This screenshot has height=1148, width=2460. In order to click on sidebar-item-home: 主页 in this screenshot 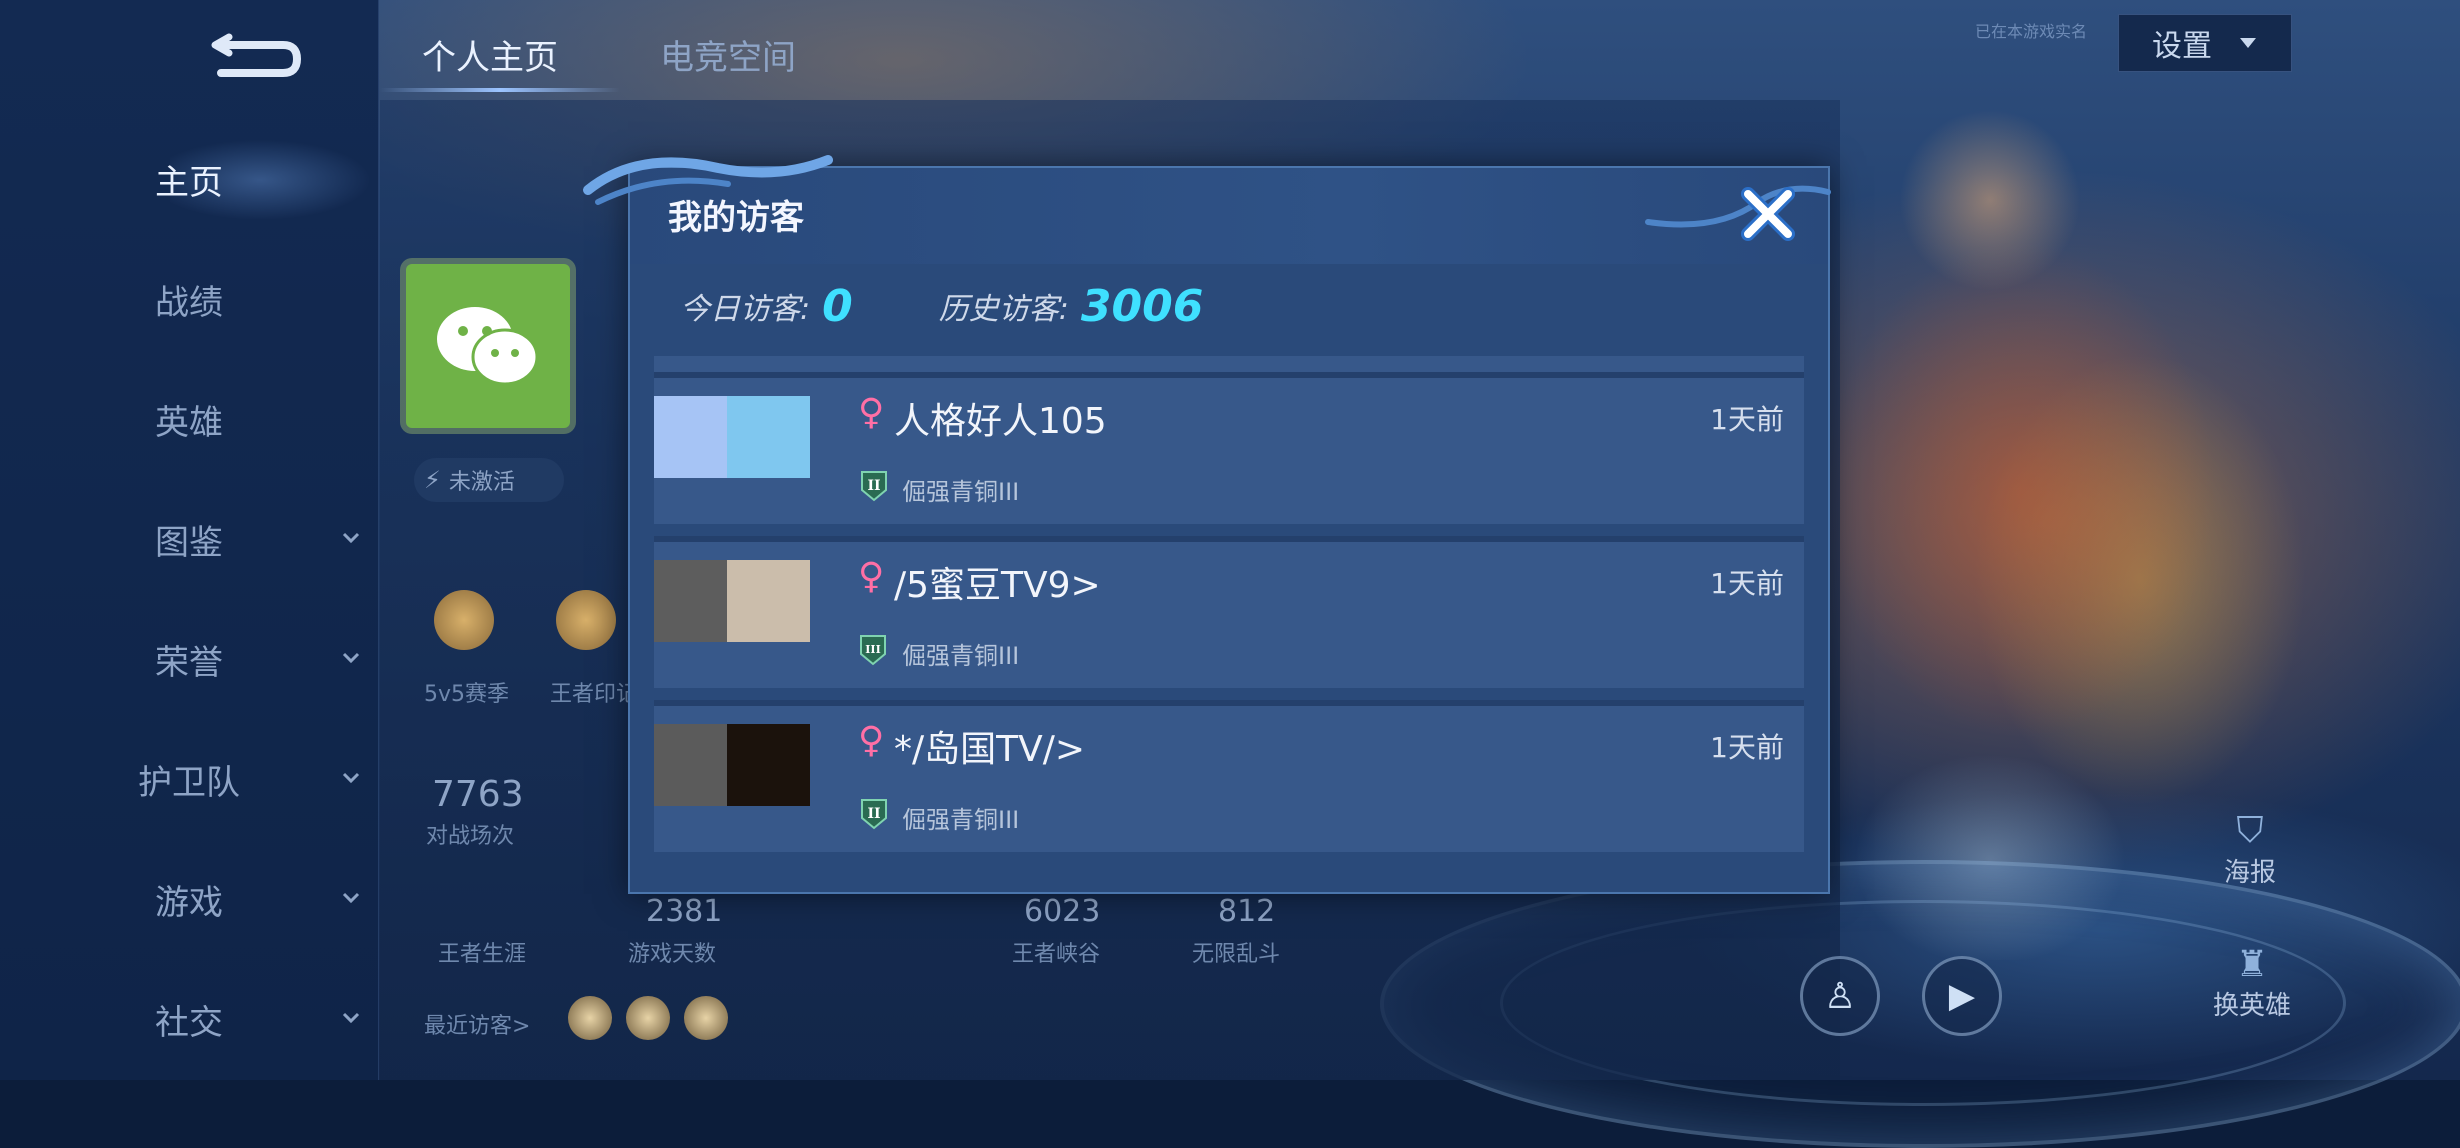, I will do `click(189, 179)`.